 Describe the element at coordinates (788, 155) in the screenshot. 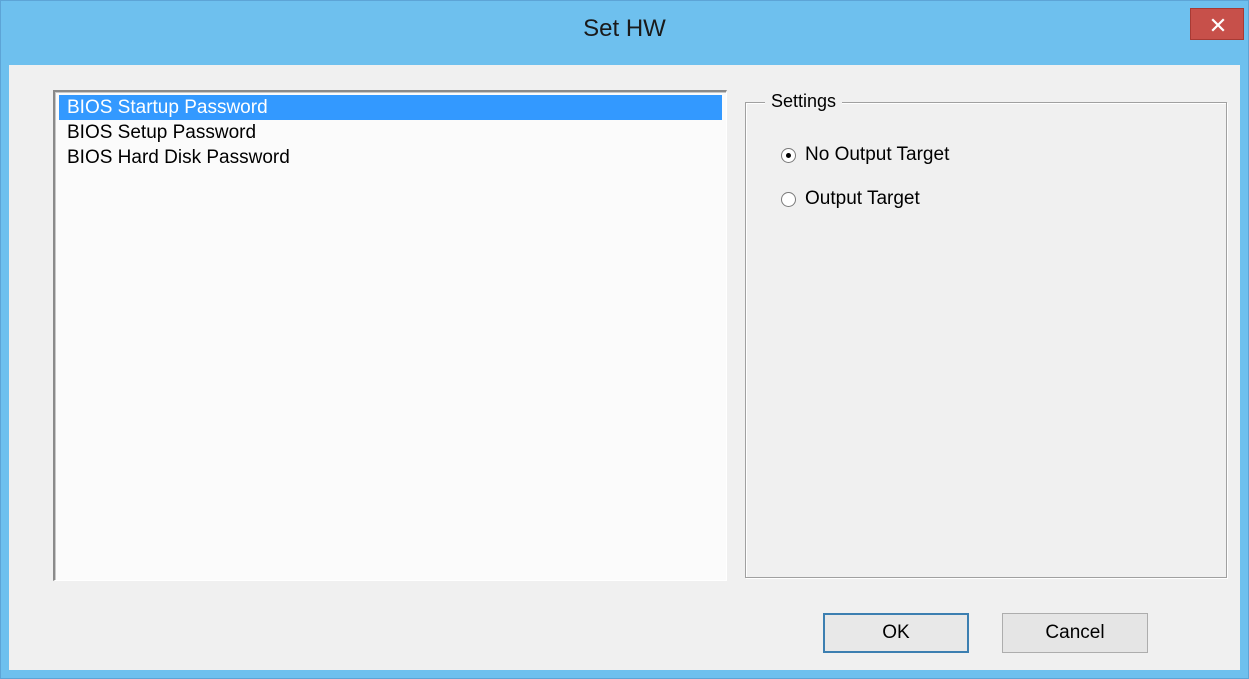

I see `radio-button-checked` at that location.